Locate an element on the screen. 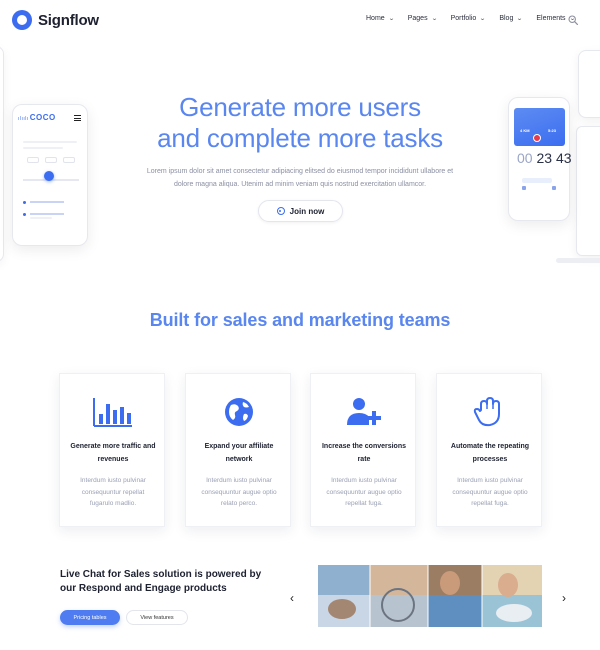  phone-button is located at coordinates (537, 180).